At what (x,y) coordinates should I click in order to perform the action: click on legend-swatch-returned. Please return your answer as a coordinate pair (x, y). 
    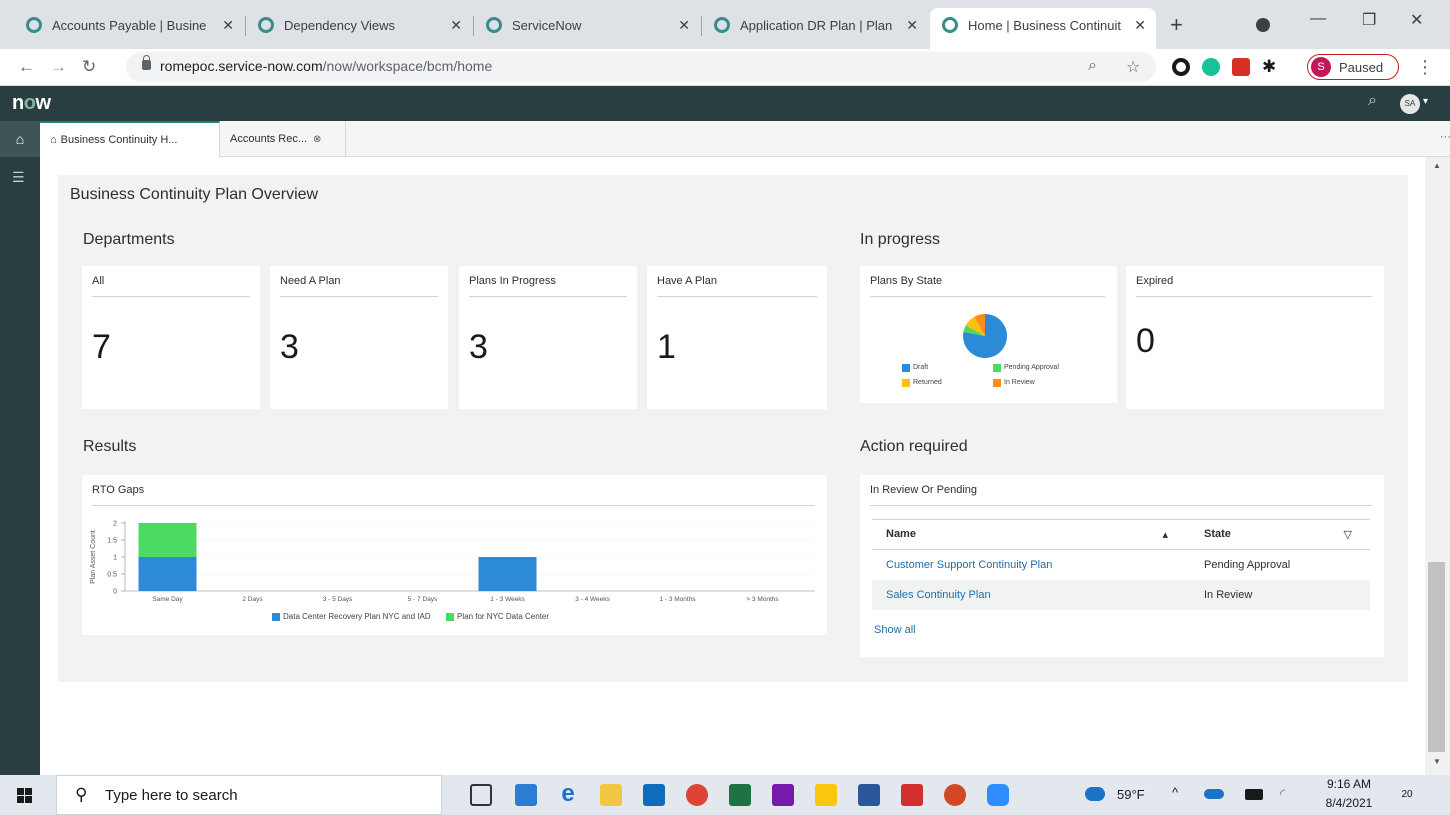
    Looking at the image, I should click on (906, 383).